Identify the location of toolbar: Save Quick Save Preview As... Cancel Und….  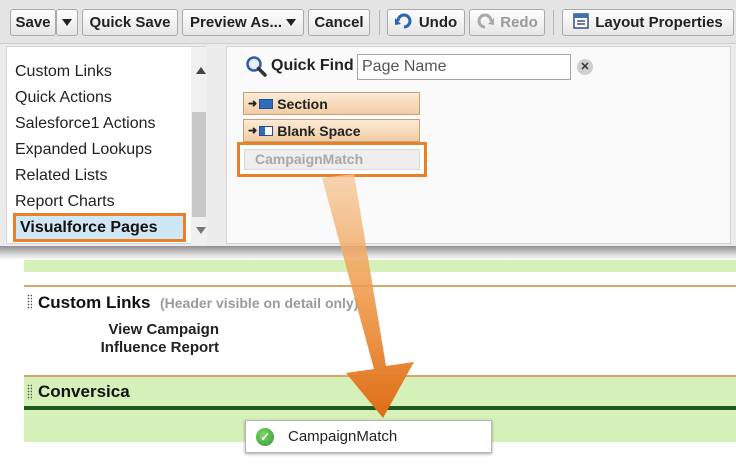
(368, 22).